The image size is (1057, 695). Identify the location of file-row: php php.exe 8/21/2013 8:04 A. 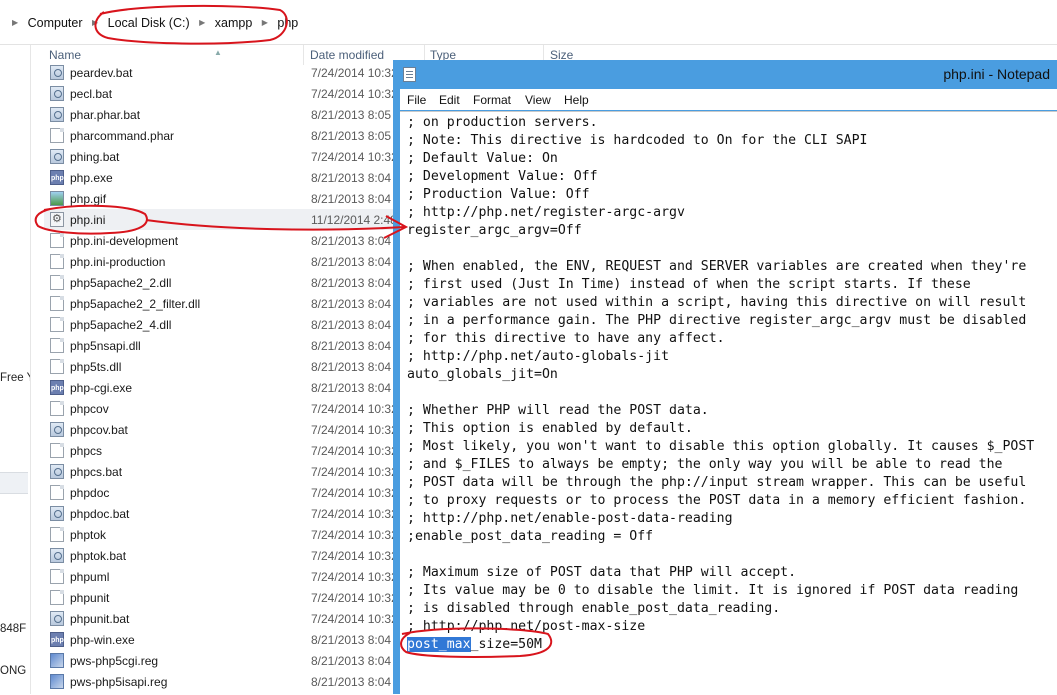
(224, 177).